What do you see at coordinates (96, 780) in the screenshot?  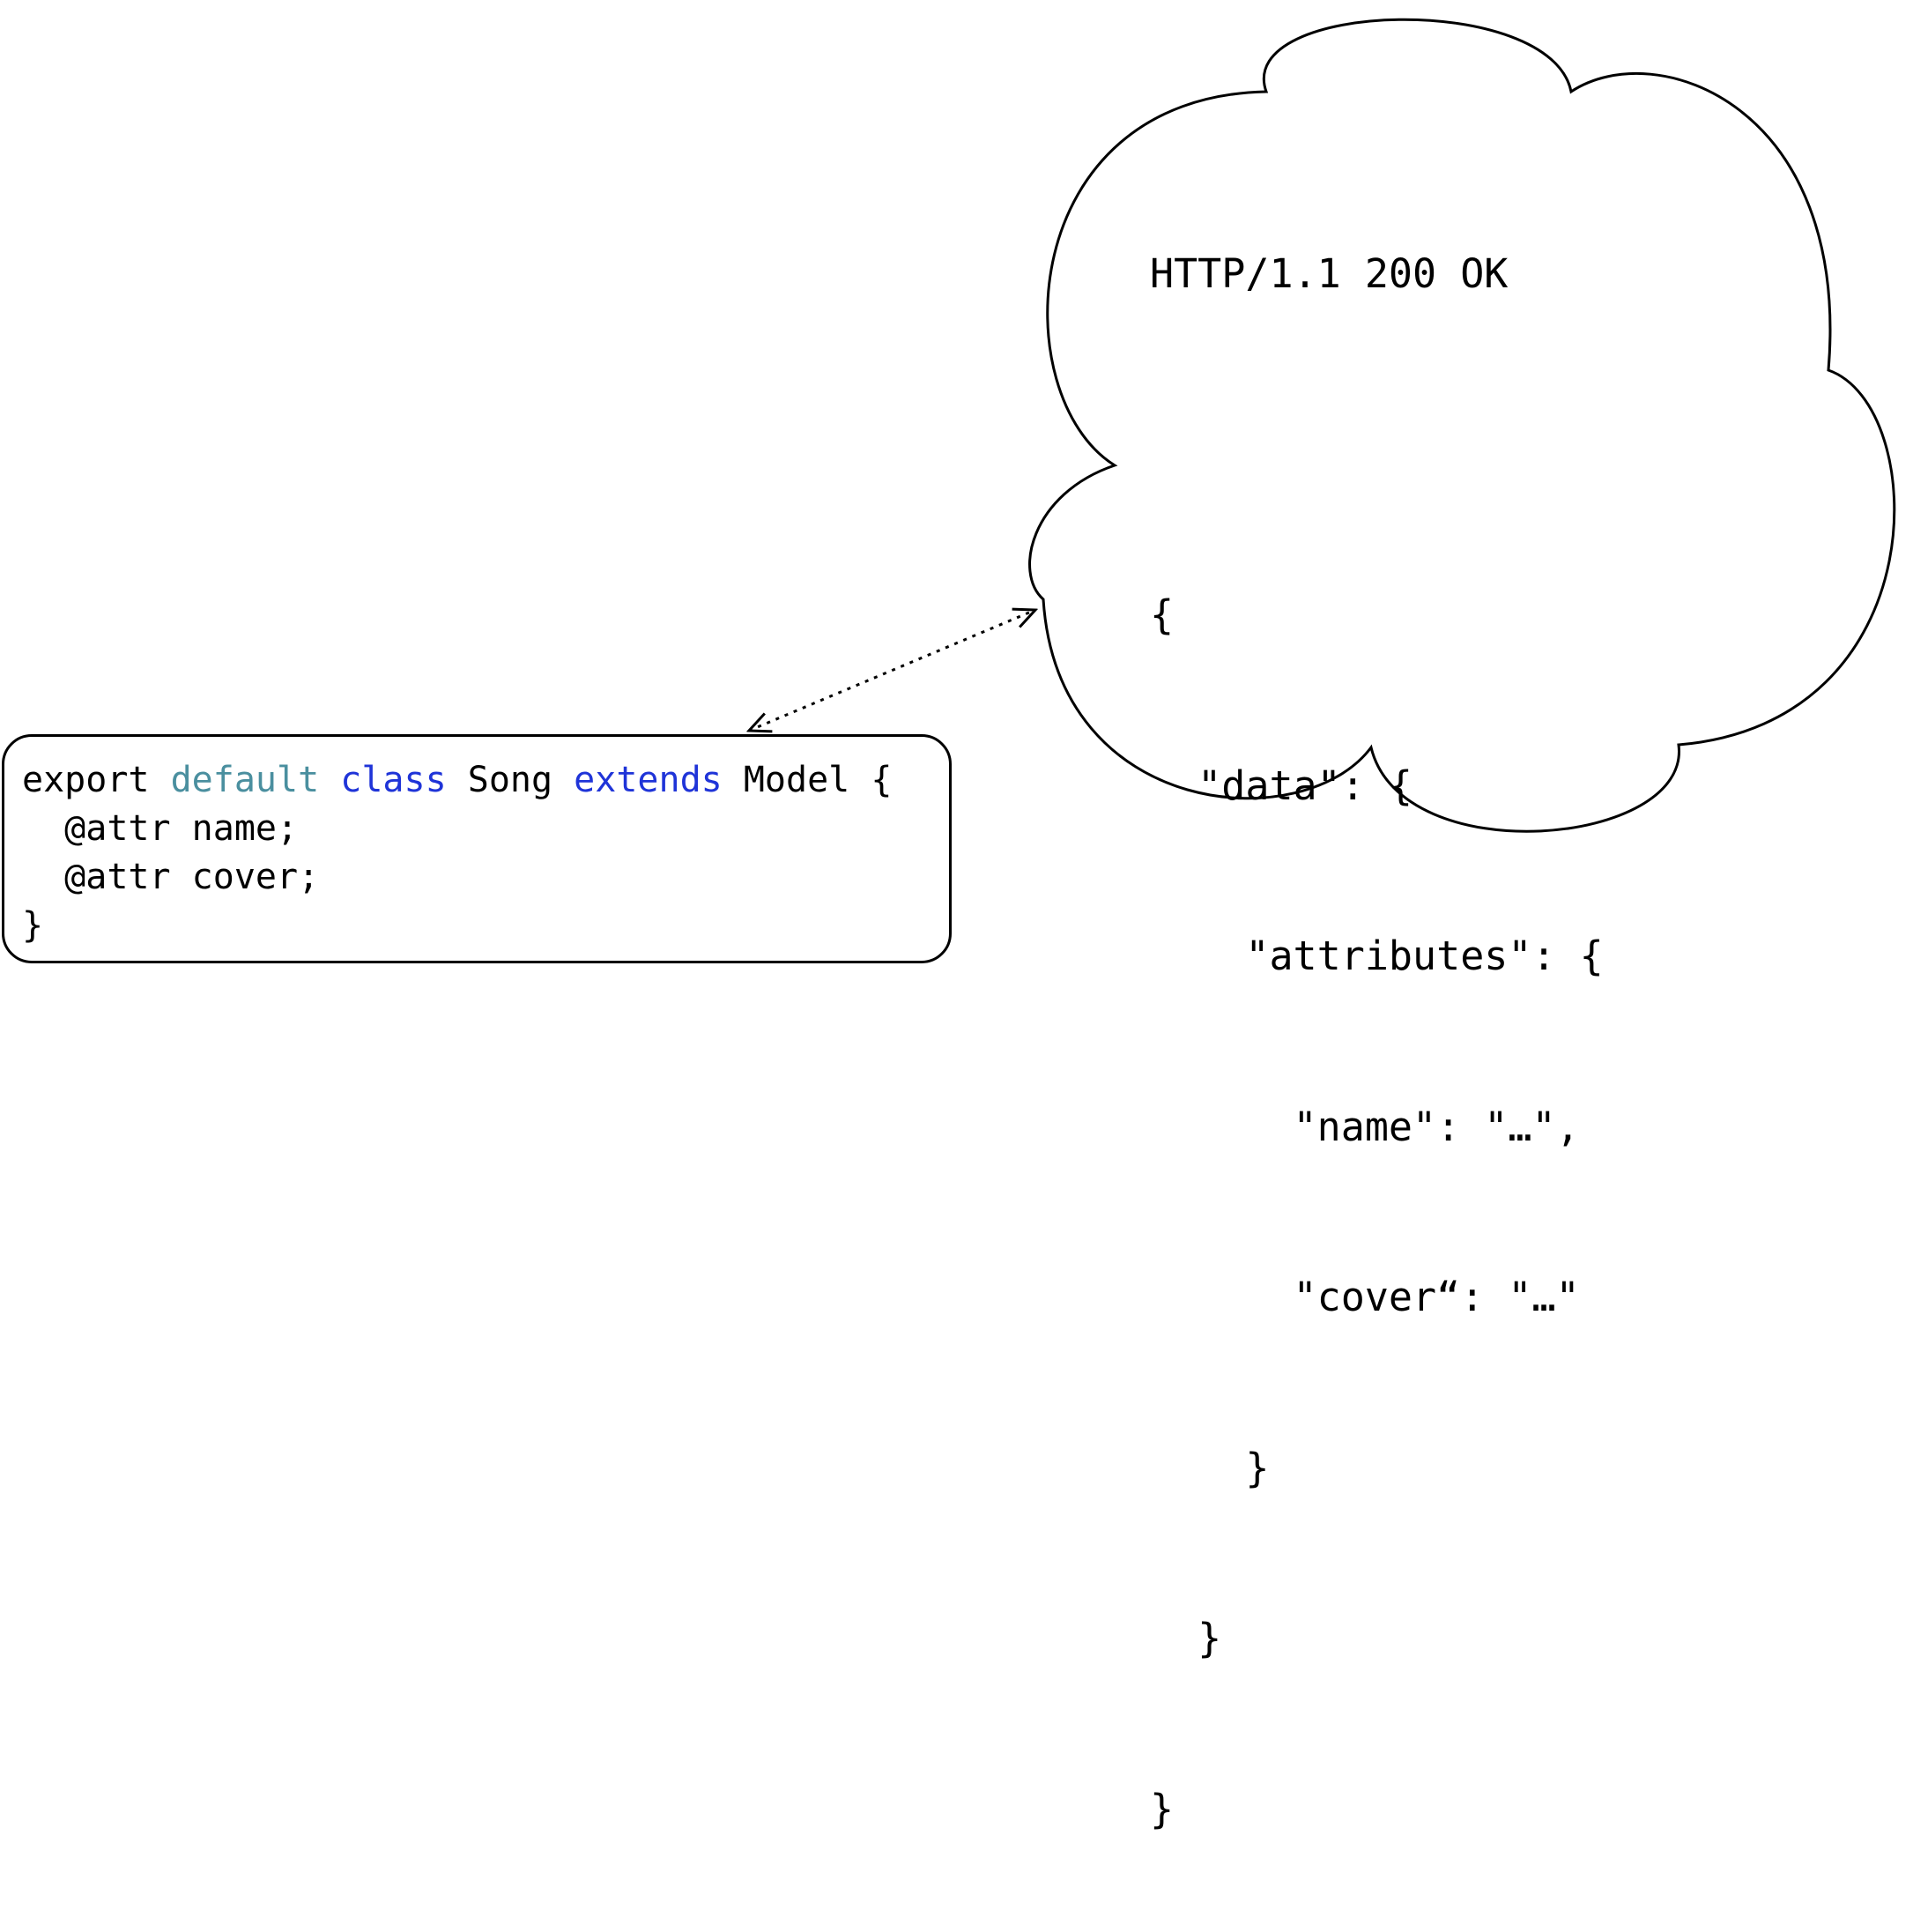 I see `code-token: export` at bounding box center [96, 780].